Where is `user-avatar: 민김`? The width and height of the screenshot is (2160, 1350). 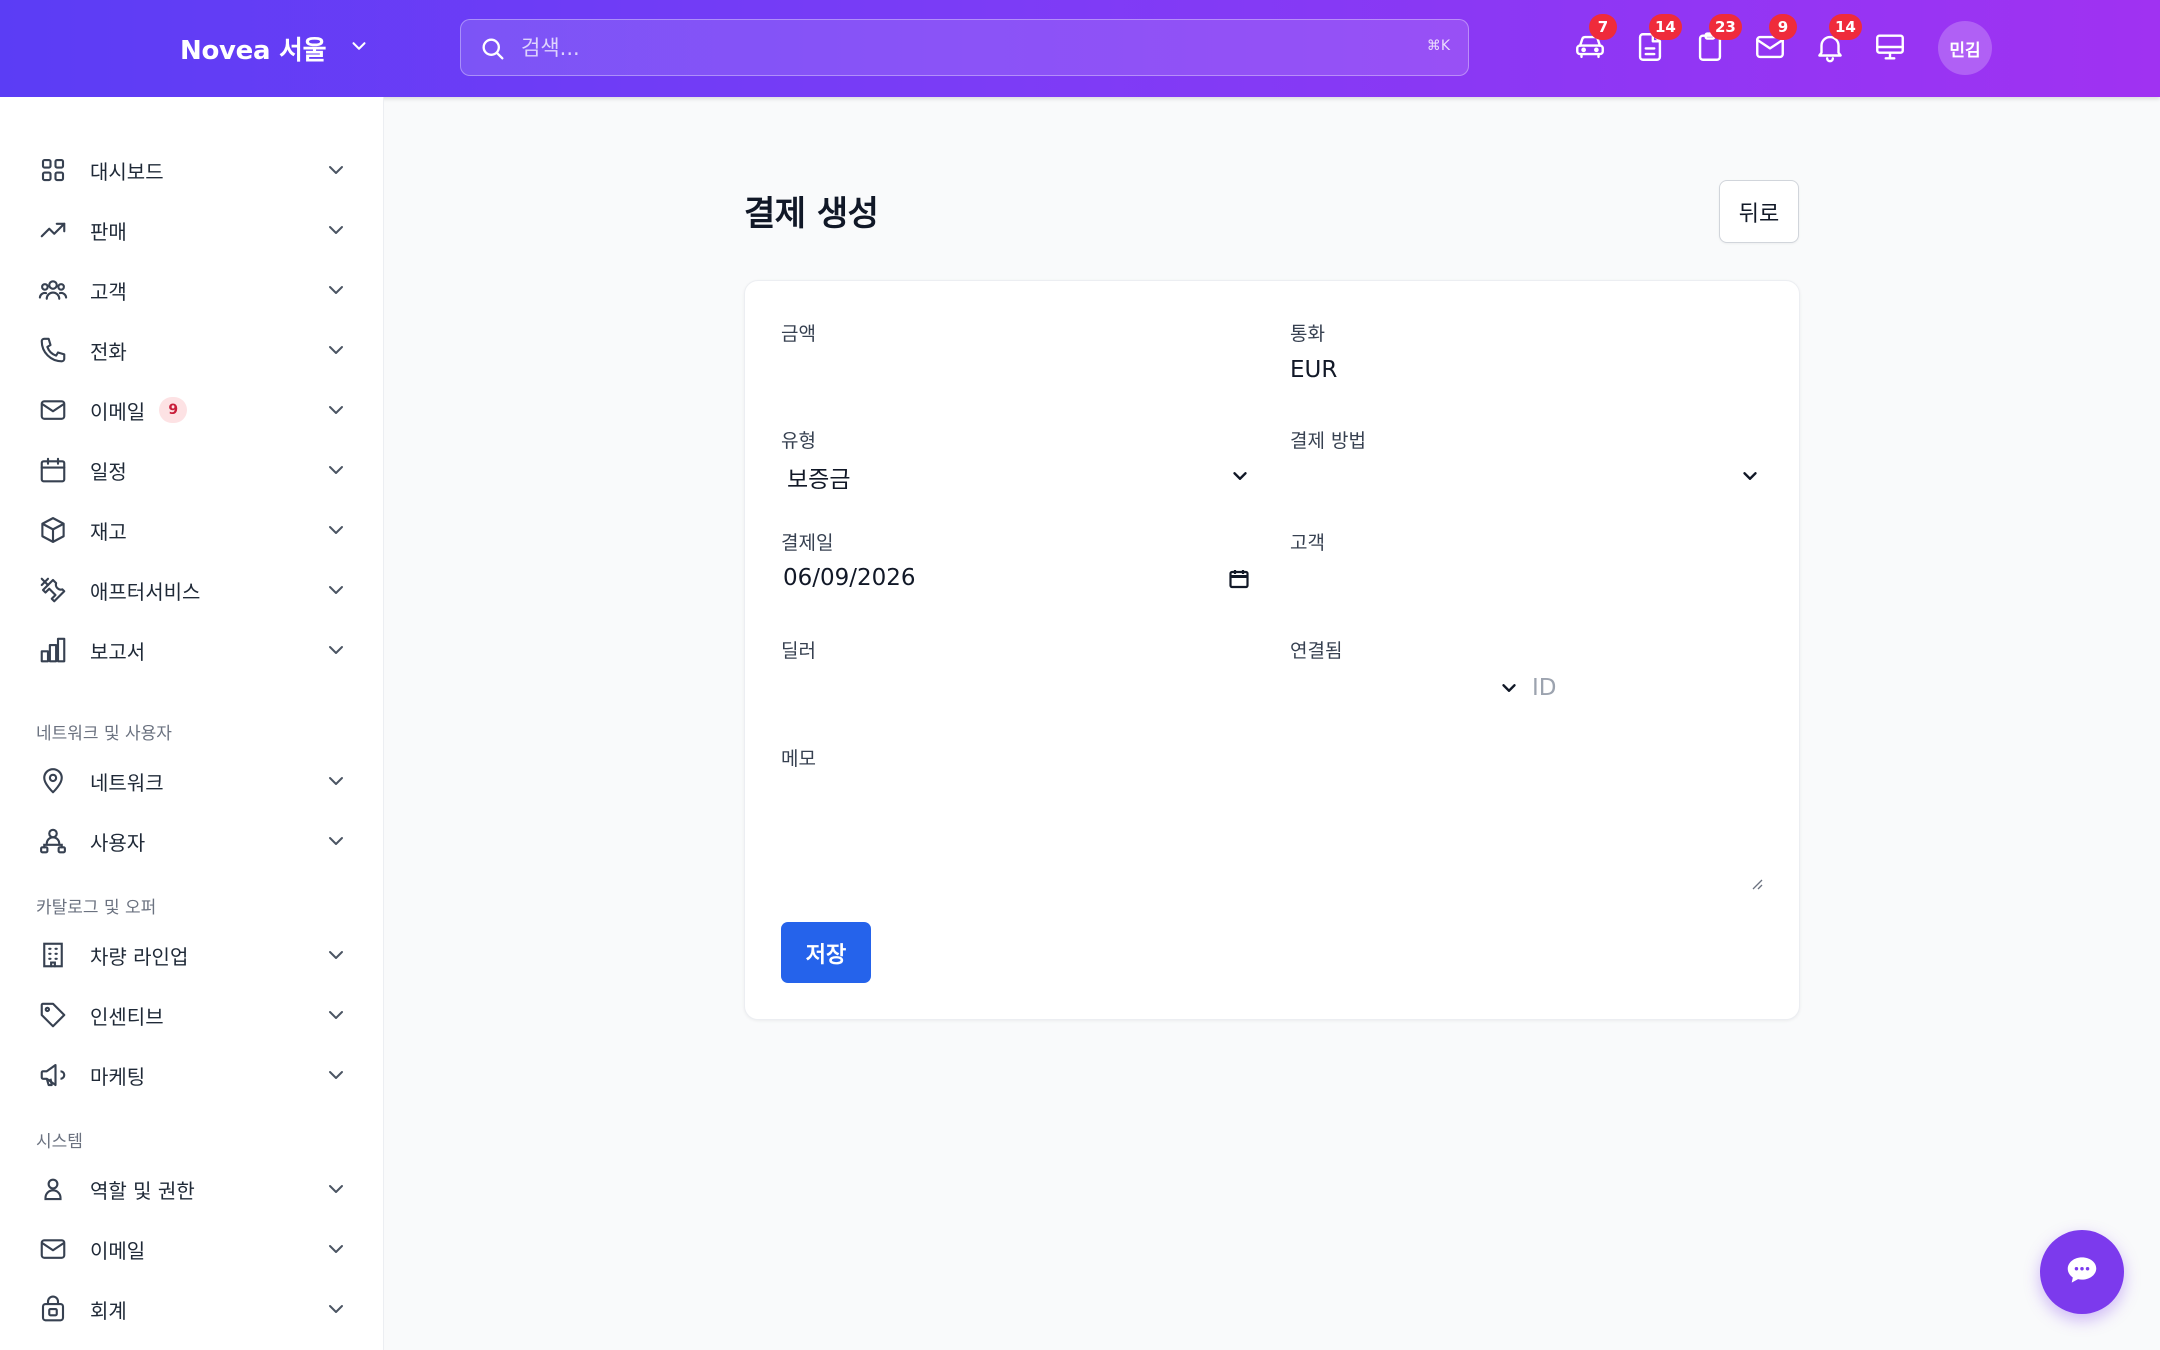
user-avatar: 민김 is located at coordinates (1965, 48).